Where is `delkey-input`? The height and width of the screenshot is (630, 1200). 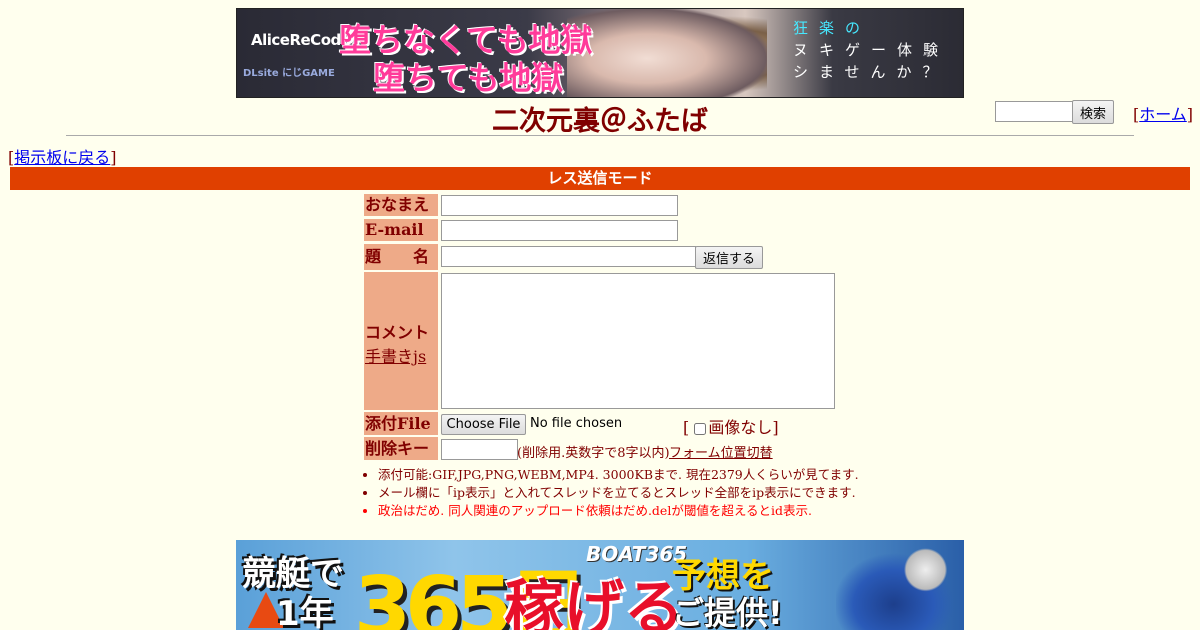 delkey-input is located at coordinates (479, 449).